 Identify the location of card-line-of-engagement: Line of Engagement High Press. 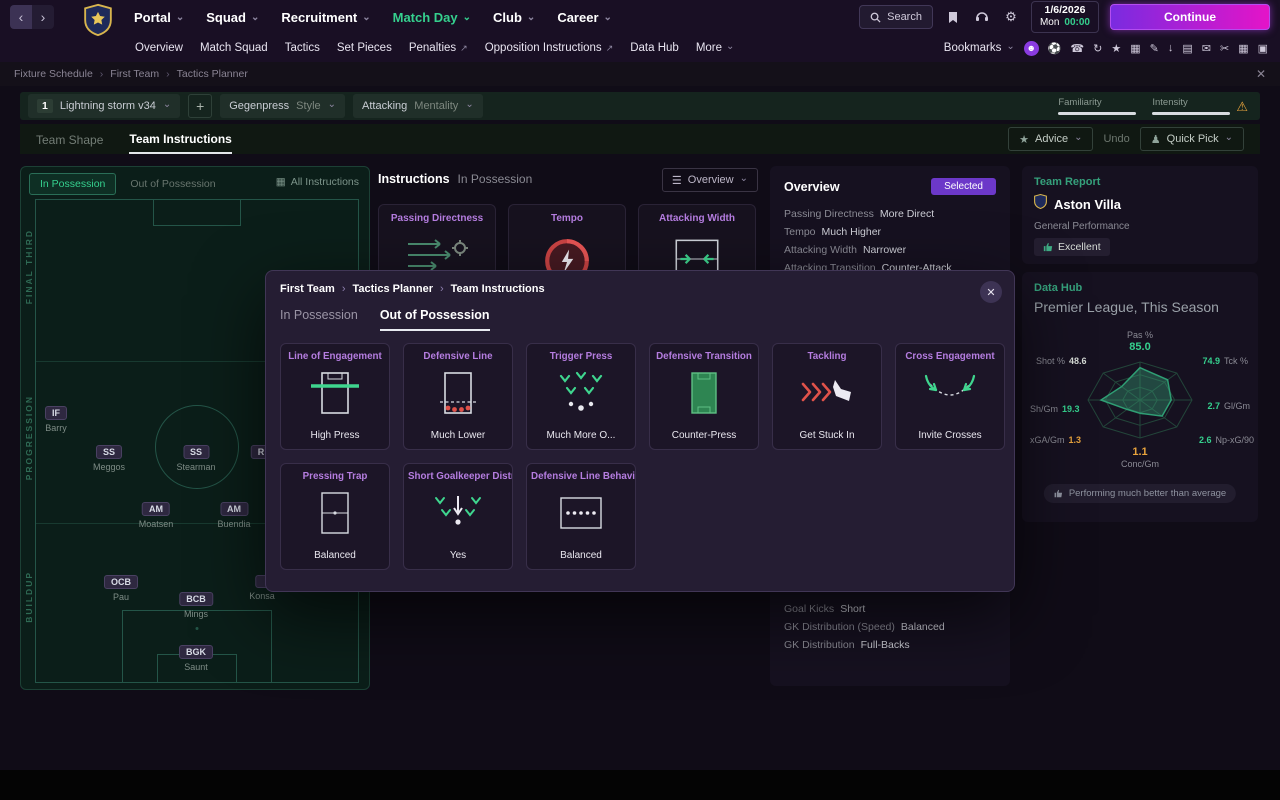
(335, 396).